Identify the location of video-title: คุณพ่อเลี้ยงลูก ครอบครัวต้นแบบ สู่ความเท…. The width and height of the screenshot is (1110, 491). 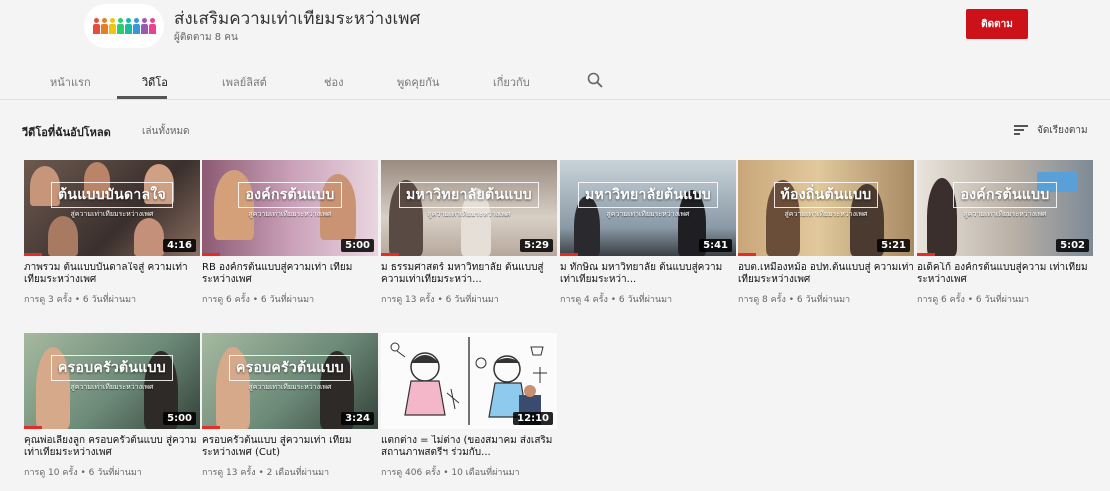
(112, 447).